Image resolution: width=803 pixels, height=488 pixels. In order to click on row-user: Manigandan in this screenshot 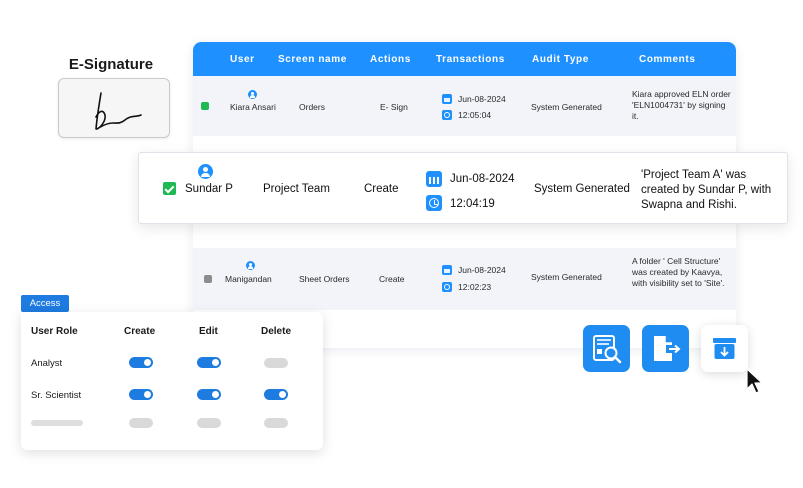, I will do `click(248, 279)`.